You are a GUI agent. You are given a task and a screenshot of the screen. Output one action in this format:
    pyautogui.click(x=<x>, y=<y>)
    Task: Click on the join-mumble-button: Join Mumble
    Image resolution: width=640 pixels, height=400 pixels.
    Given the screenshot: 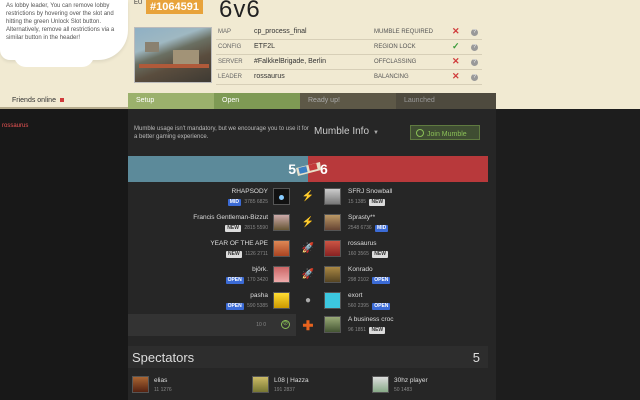 What is the action you would take?
    pyautogui.click(x=445, y=132)
    